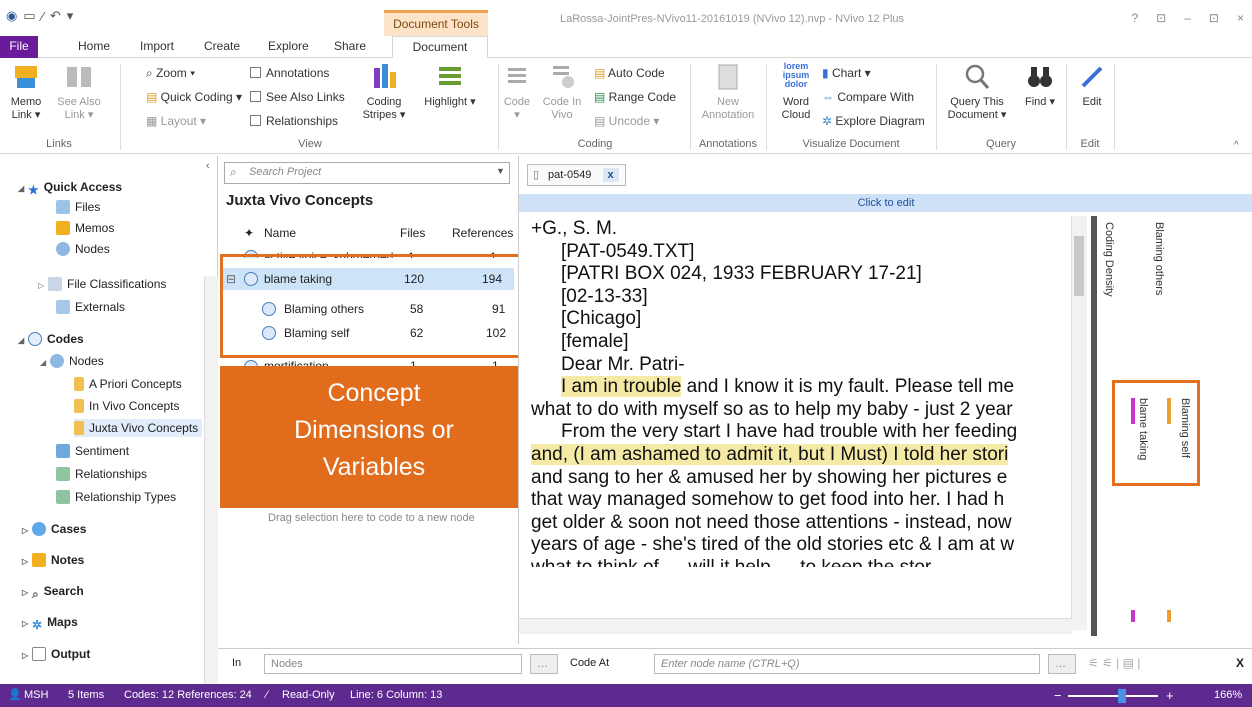  What do you see at coordinates (635, 97) in the screenshot?
I see `range-code-button: ▤ Range Code` at bounding box center [635, 97].